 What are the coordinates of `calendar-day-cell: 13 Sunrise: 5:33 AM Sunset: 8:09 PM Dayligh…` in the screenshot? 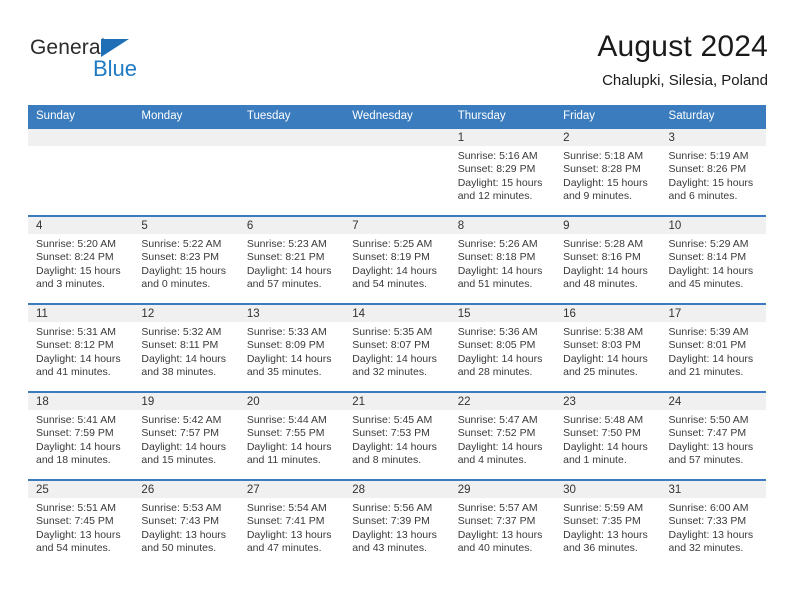 It's located at (291, 347).